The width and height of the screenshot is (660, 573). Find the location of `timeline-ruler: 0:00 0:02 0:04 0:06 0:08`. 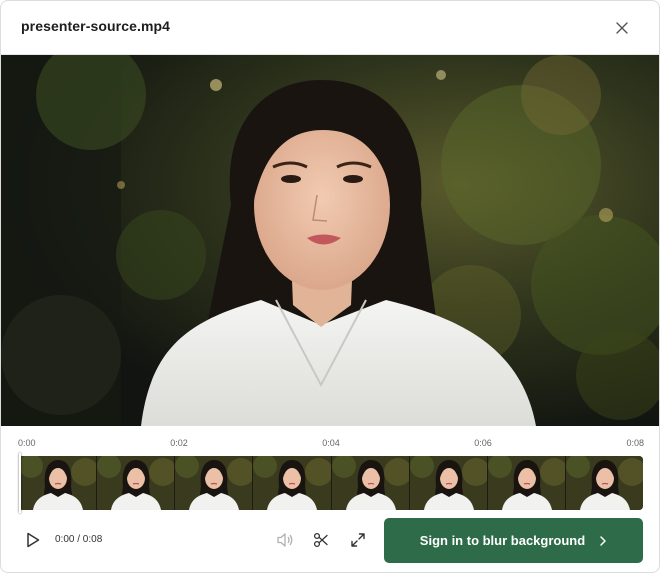

timeline-ruler: 0:00 0:02 0:04 0:06 0:08 is located at coordinates (330, 442).